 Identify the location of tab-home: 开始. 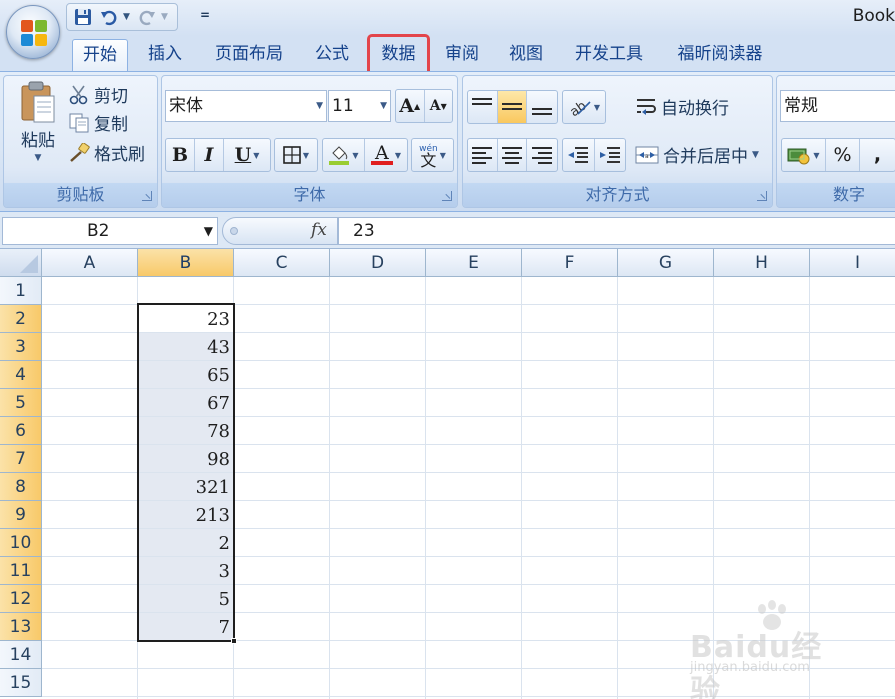
(100, 56).